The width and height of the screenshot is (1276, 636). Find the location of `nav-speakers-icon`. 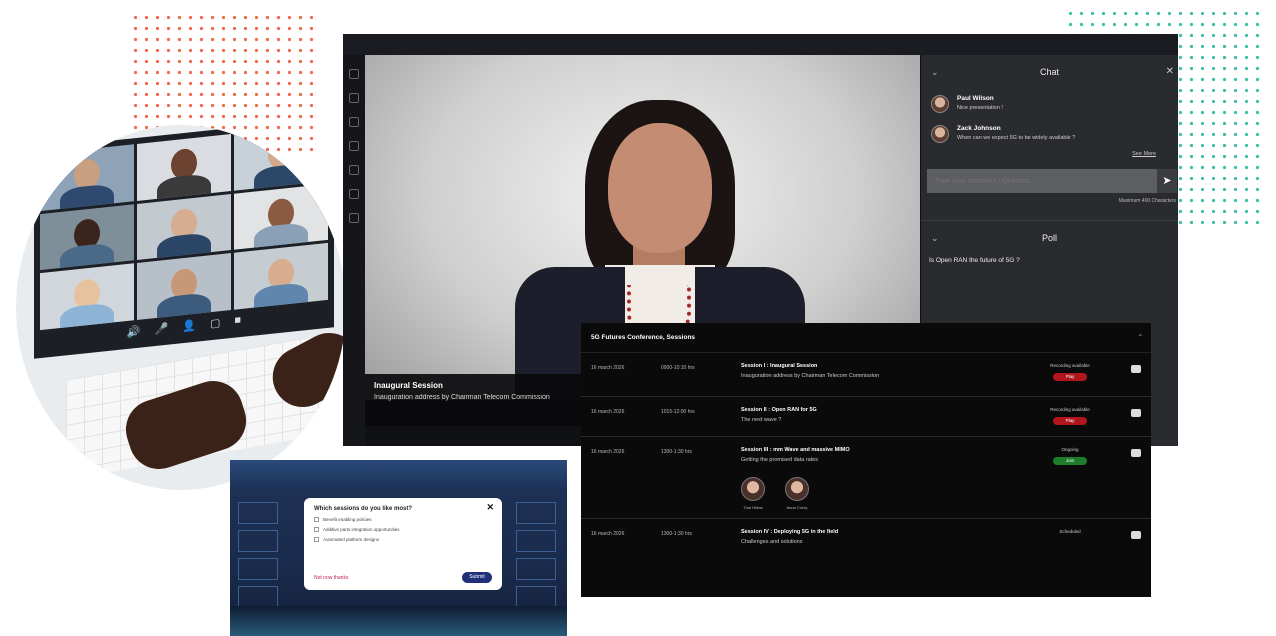

nav-speakers-icon is located at coordinates (354, 122).